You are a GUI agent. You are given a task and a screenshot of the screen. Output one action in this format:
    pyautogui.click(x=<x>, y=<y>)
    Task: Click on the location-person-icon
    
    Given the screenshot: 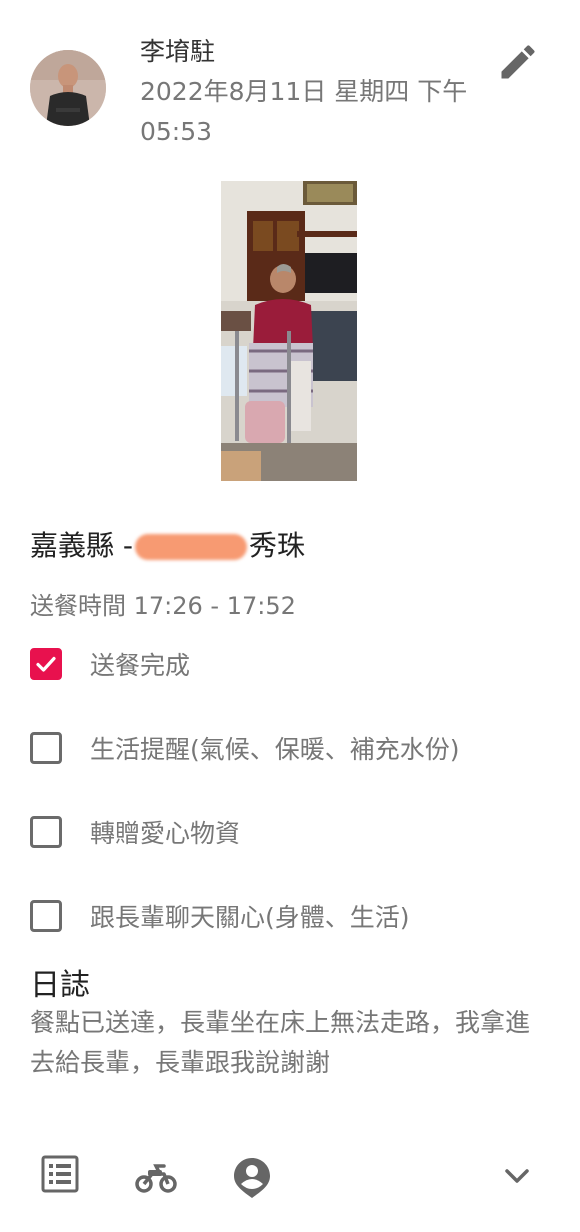 What is the action you would take?
    pyautogui.click(x=252, y=1178)
    